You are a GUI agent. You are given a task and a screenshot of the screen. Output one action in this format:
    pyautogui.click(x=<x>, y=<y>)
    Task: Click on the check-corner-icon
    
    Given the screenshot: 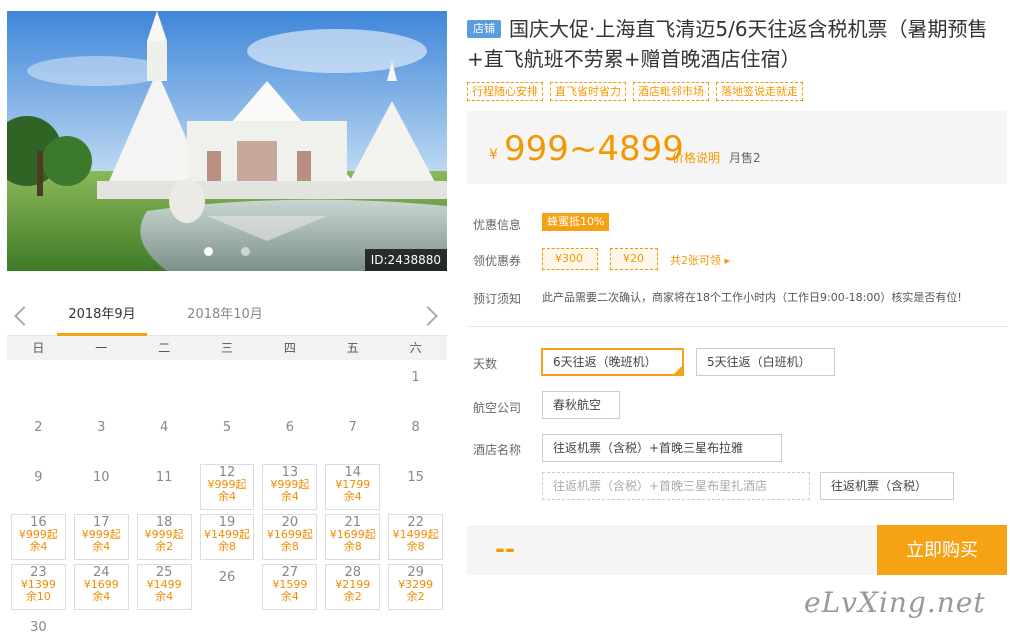 What is the action you would take?
    pyautogui.click(x=678, y=370)
    